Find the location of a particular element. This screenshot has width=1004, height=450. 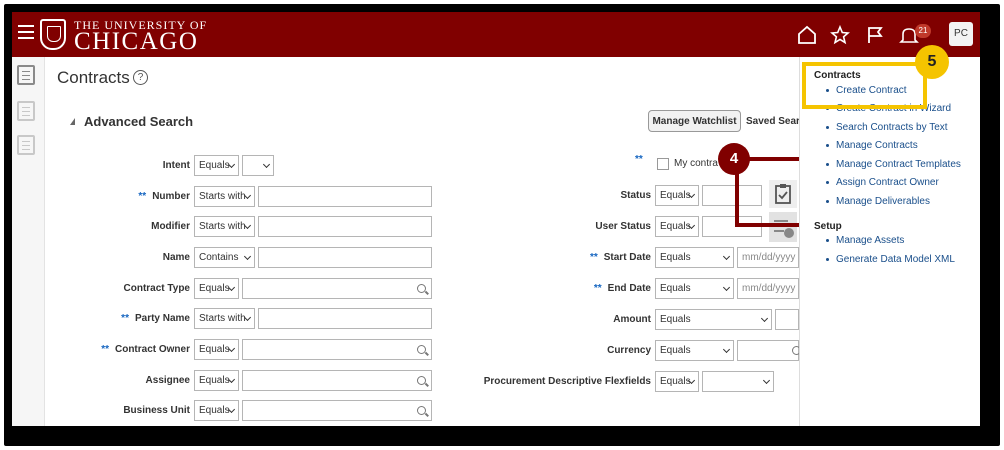

end-date-input: mm/dd/yyyy is located at coordinates (768, 288).